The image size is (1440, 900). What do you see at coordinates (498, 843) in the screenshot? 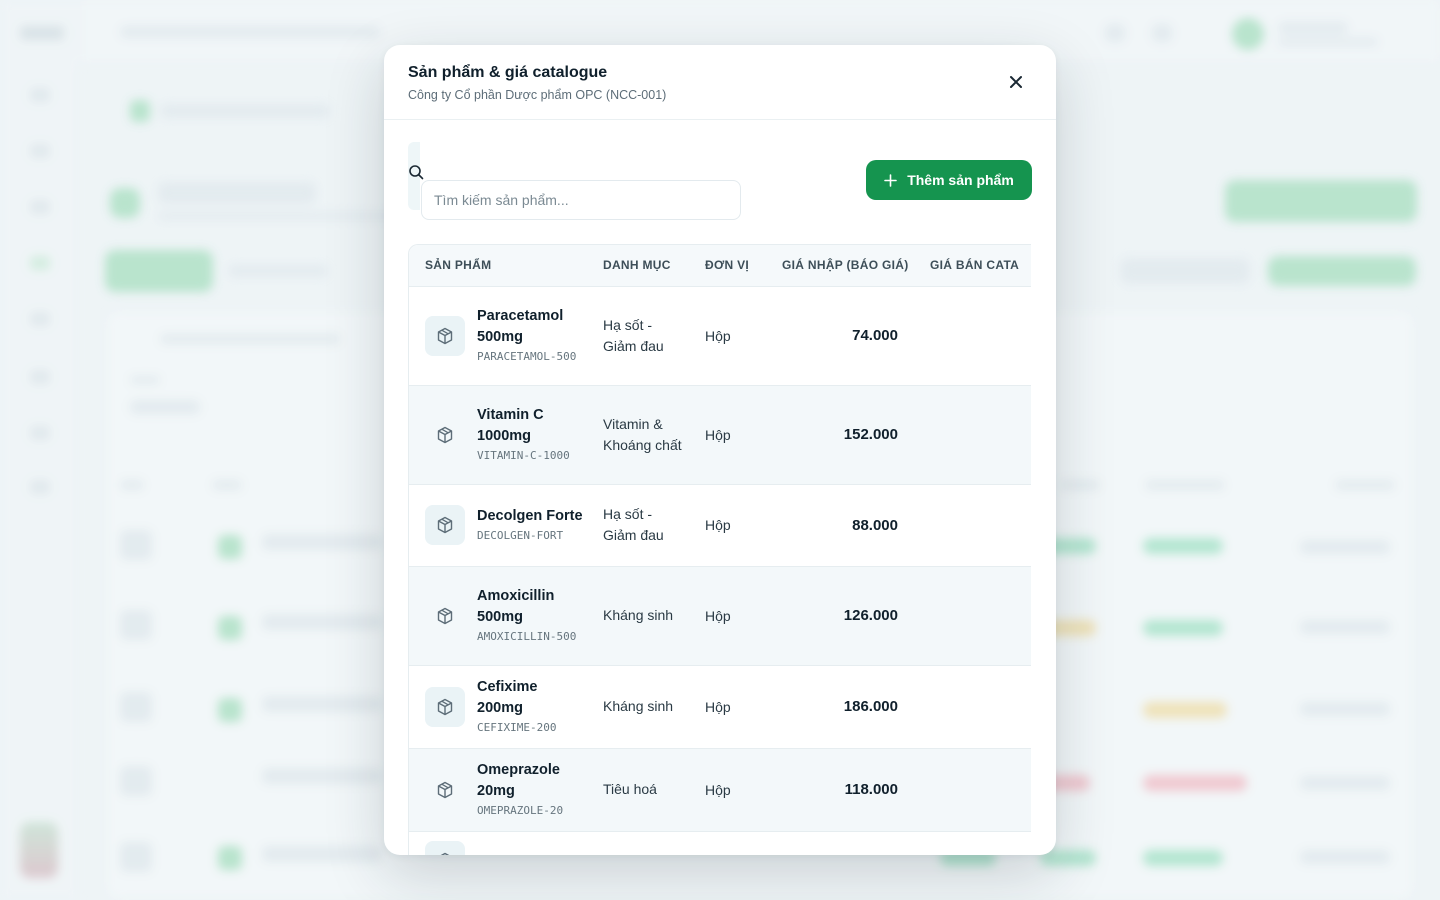
I see `cell-product: Ibuprofen` at bounding box center [498, 843].